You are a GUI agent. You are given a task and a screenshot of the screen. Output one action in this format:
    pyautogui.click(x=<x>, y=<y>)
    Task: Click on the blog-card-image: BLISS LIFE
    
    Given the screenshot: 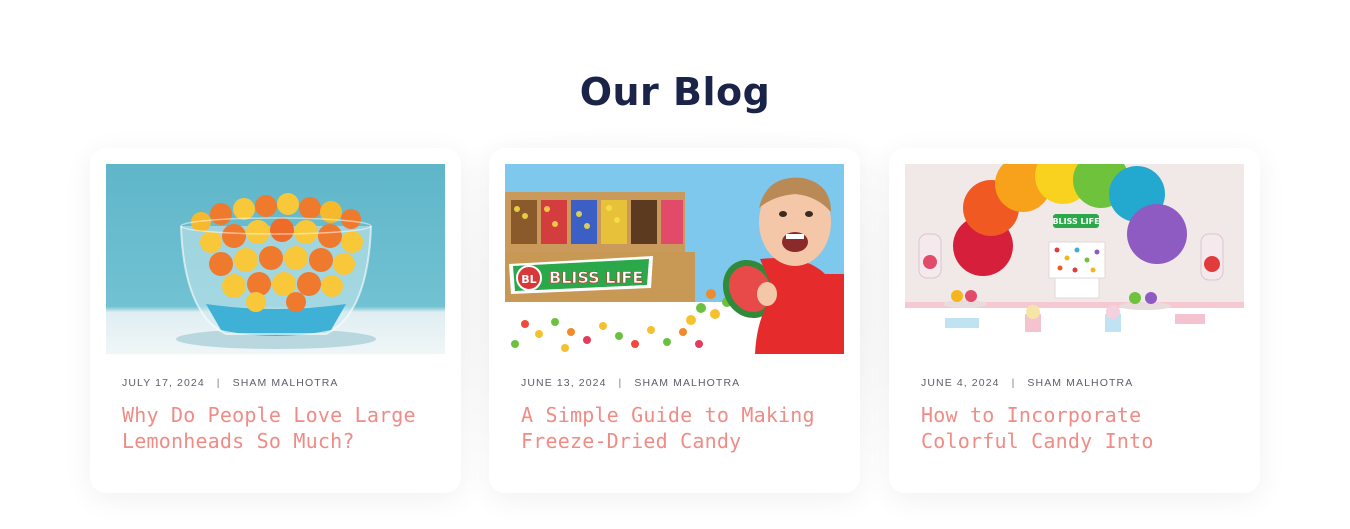 What is the action you would take?
    pyautogui.click(x=1074, y=259)
    